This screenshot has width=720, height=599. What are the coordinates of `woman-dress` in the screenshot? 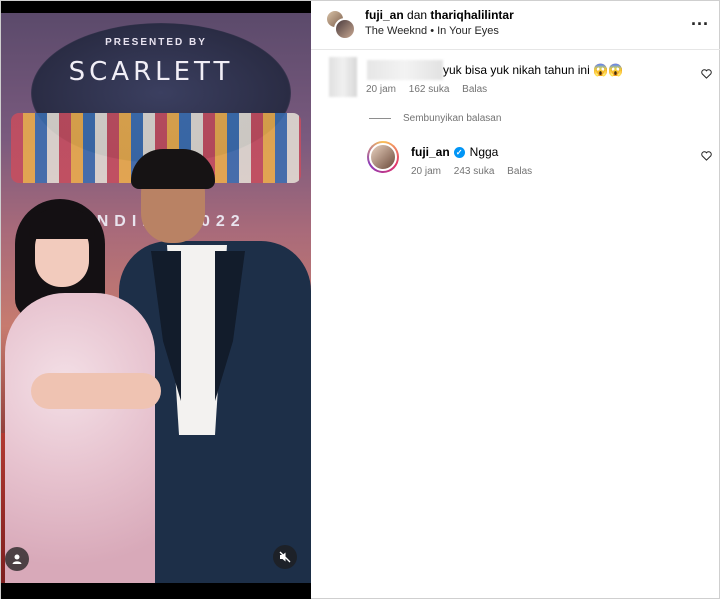 It's located at (80, 438).